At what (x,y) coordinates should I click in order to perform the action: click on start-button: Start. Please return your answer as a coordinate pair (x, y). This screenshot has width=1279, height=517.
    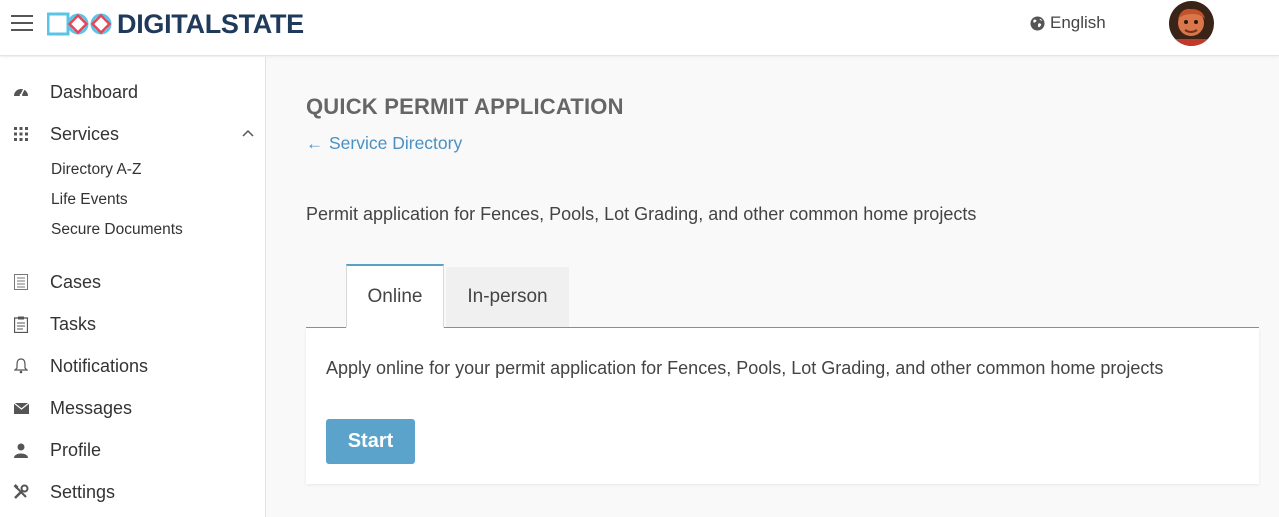
    Looking at the image, I should click on (370, 441).